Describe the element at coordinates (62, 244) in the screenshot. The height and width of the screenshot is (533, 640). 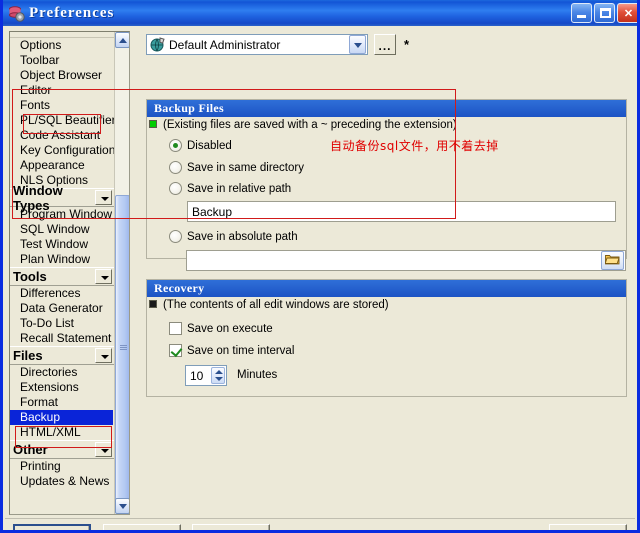
I see `sidebar-item-test-window: Test Window` at that location.